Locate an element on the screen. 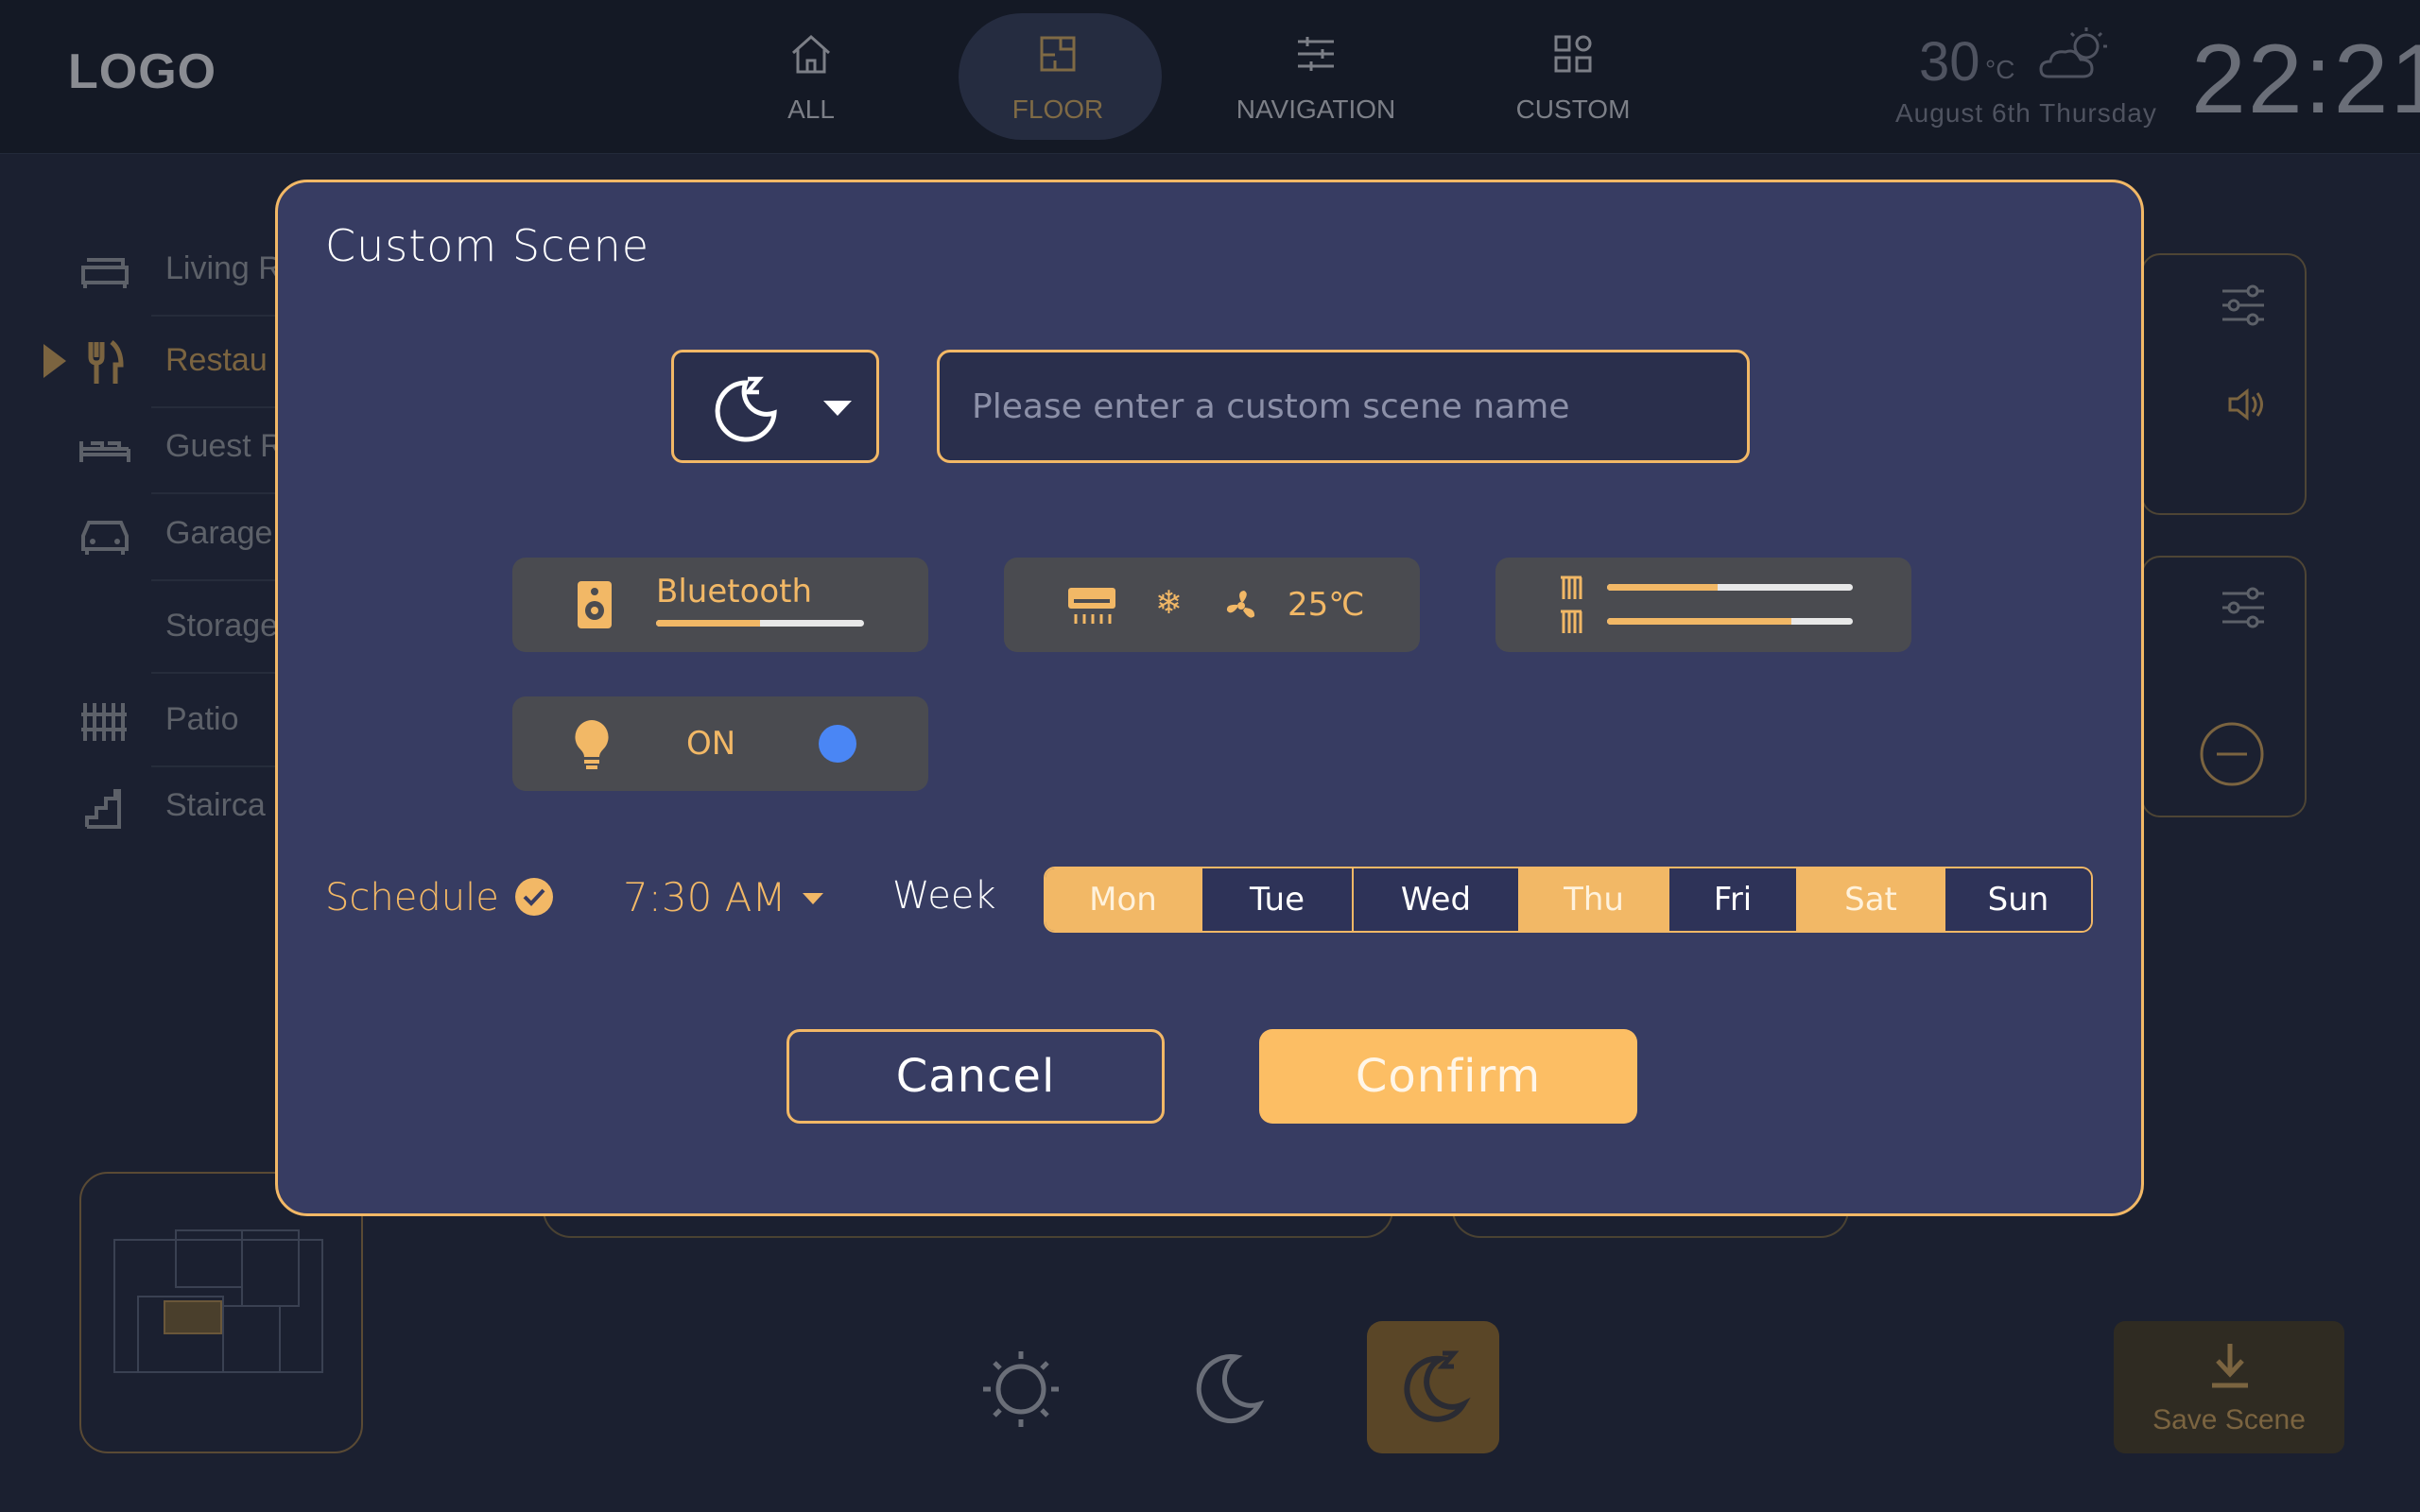  sidebar-item-staircase: Stairca is located at coordinates (142, 810).